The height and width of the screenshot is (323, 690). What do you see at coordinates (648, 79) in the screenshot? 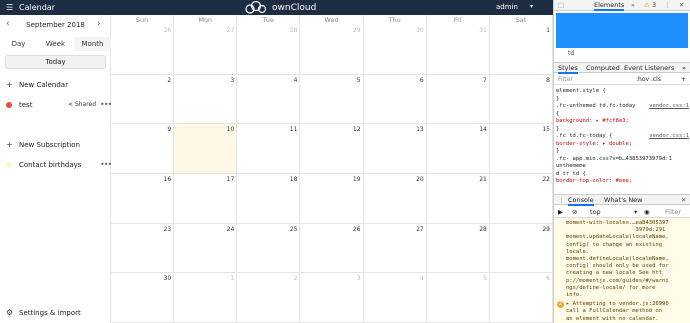
I see `hov-cls-toggle: :hov .cls` at bounding box center [648, 79].